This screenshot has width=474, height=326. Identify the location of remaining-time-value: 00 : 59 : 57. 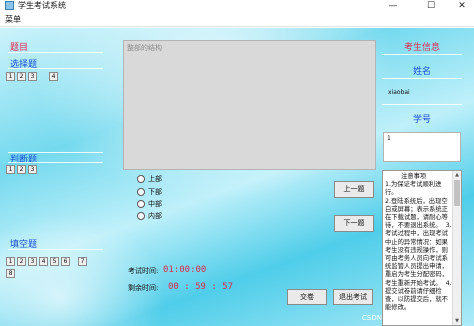
(201, 287).